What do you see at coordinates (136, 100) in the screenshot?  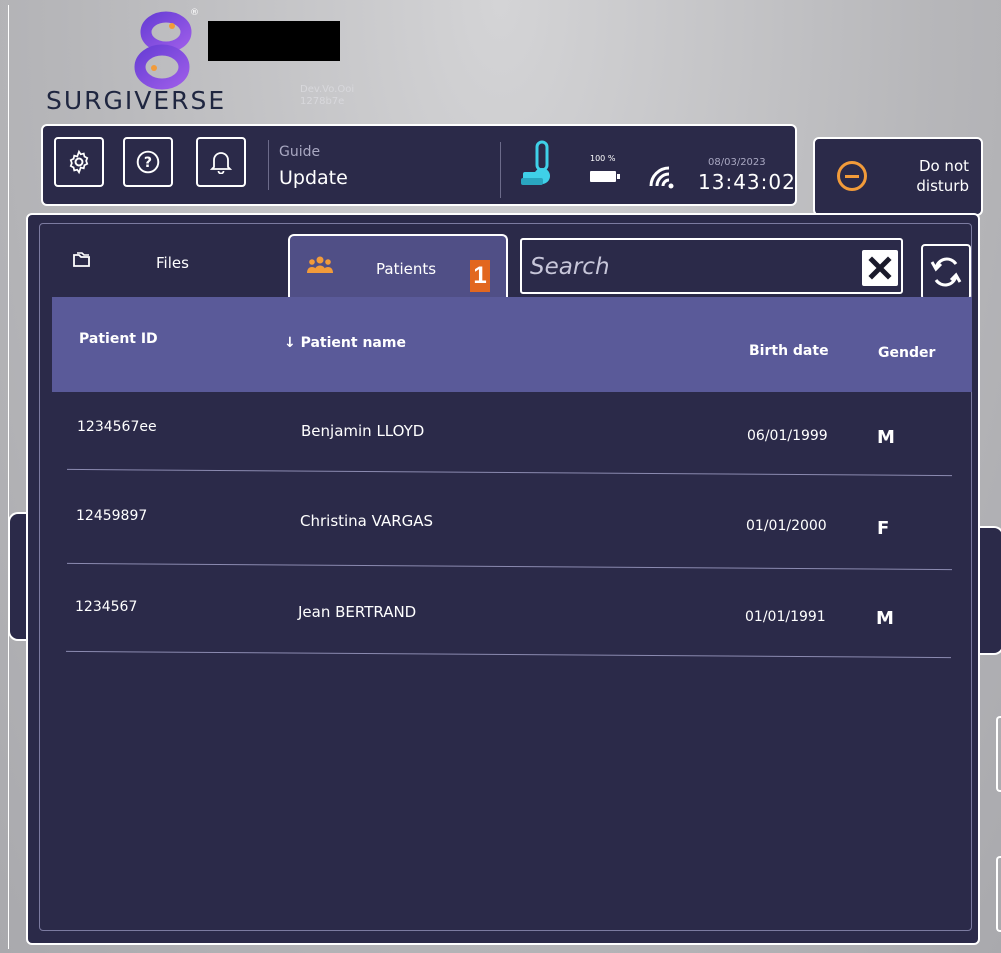 I see `brand-name: SURGIVERSE` at bounding box center [136, 100].